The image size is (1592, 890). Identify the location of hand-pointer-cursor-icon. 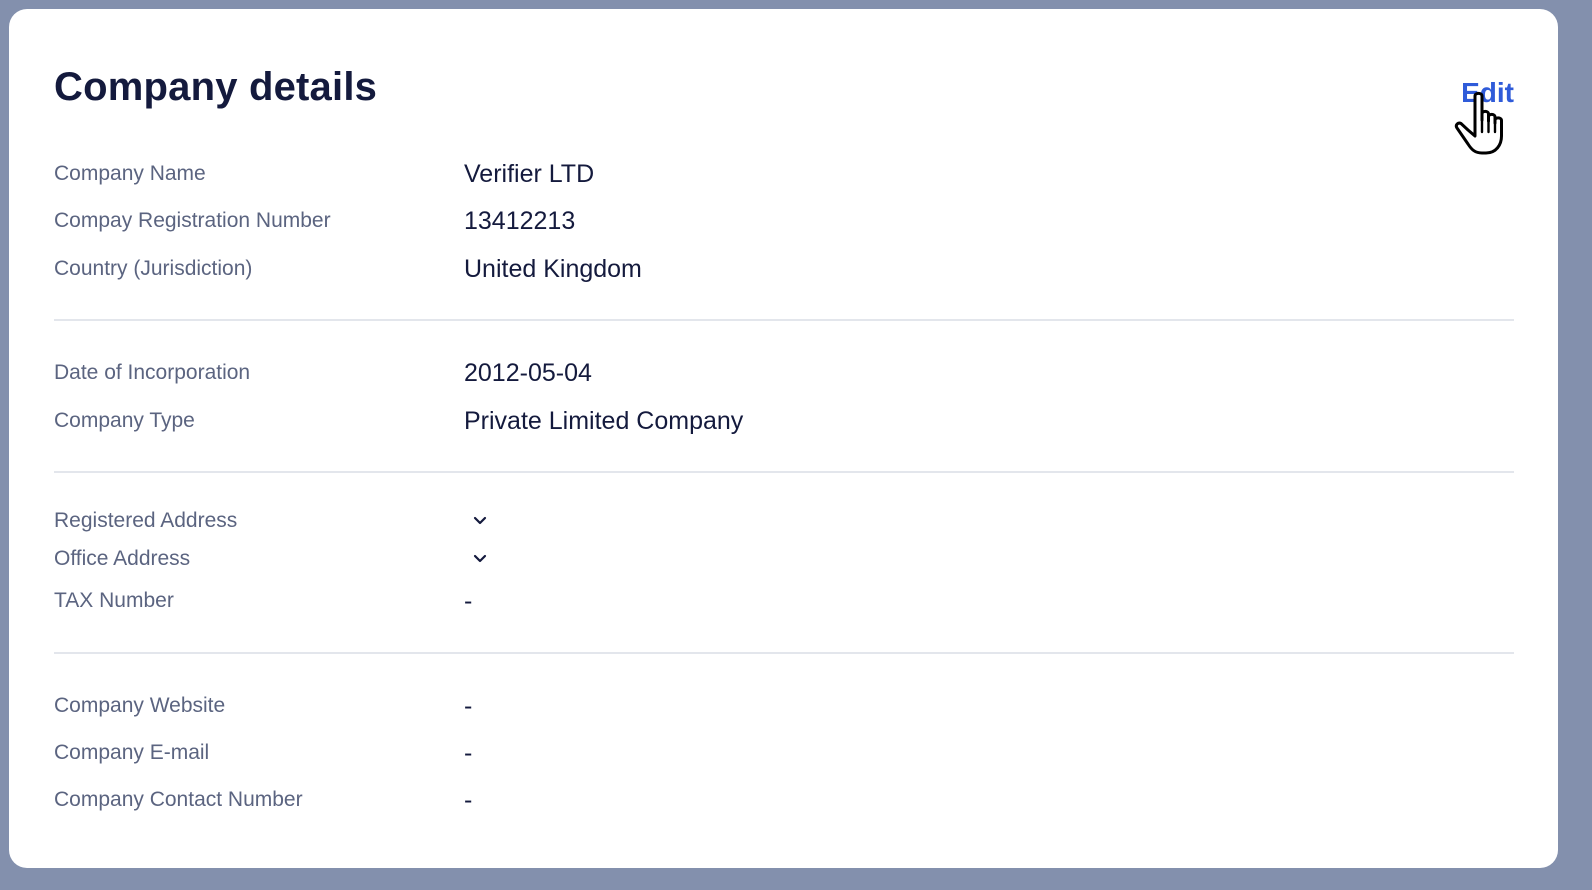
(1478, 123).